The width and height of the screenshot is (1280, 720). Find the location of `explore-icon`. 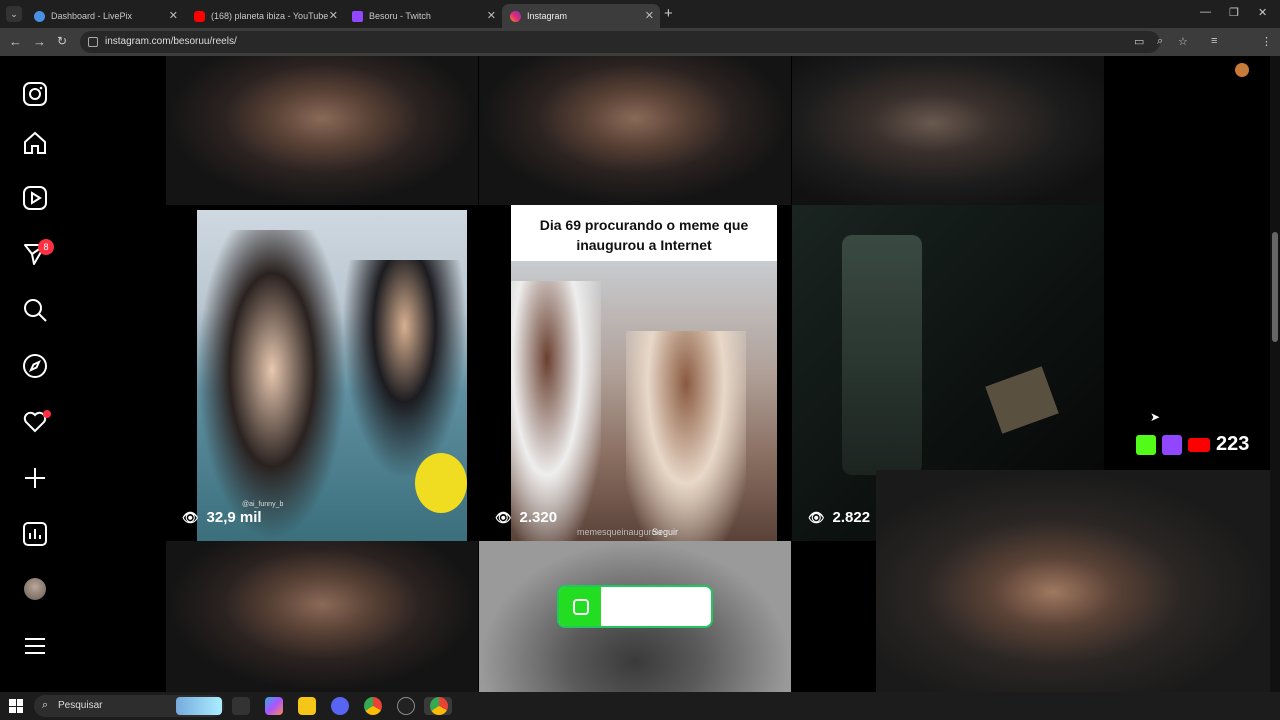

explore-icon is located at coordinates (36, 367).